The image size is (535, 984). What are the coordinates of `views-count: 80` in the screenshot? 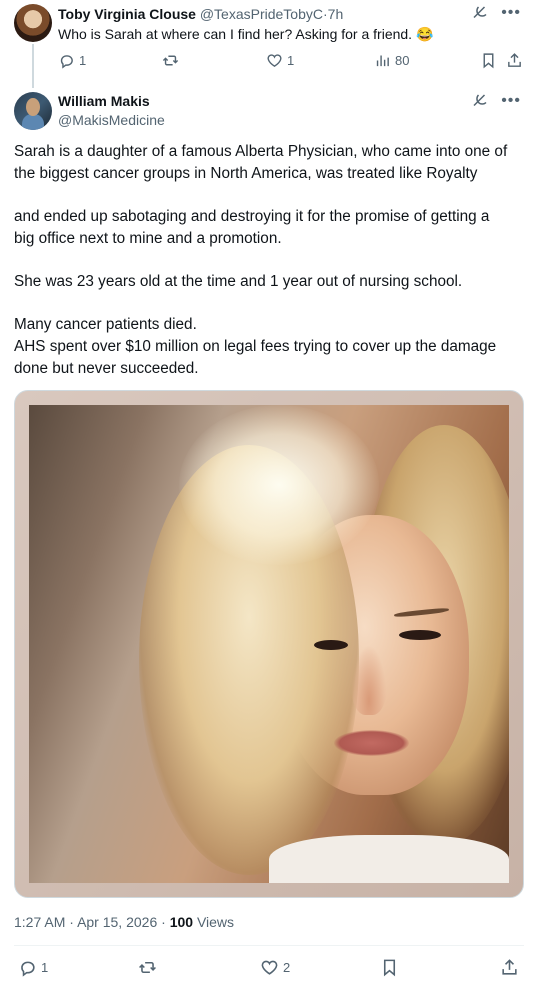 It's located at (402, 60).